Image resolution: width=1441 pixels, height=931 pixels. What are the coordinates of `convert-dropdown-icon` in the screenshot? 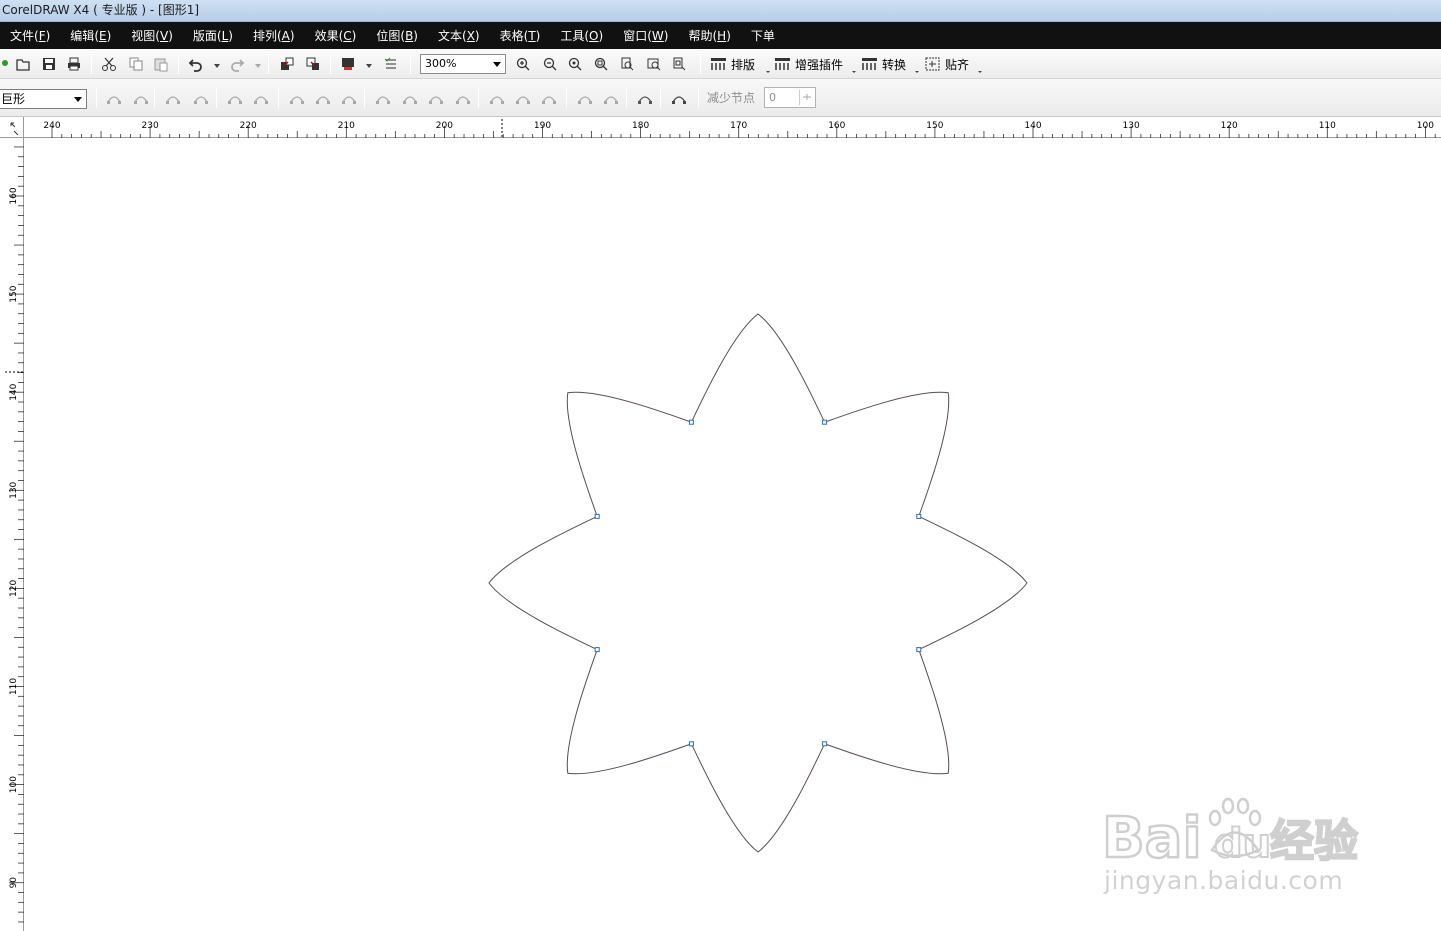 It's located at (917, 72).